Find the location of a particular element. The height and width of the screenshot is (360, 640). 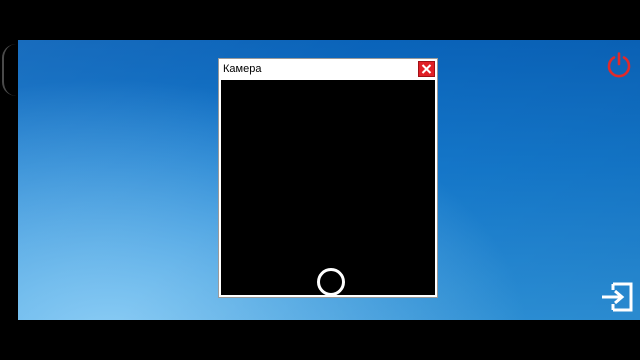

shutter-button is located at coordinates (331, 282).